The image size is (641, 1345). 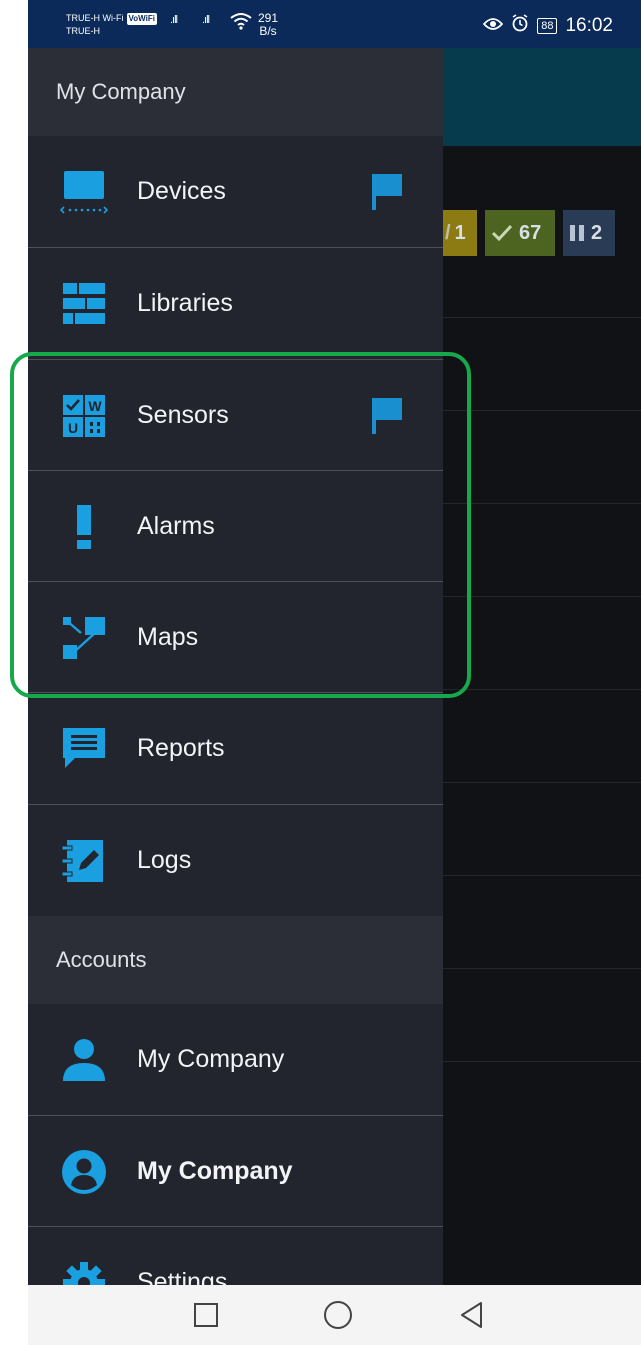 I want to click on menu-item-label: Settings, so click(x=182, y=1276).